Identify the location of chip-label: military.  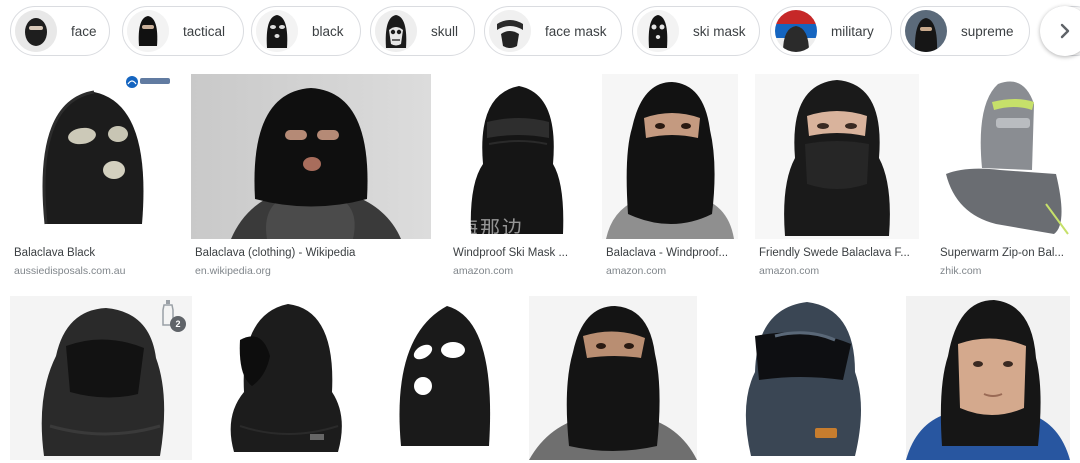
(852, 31).